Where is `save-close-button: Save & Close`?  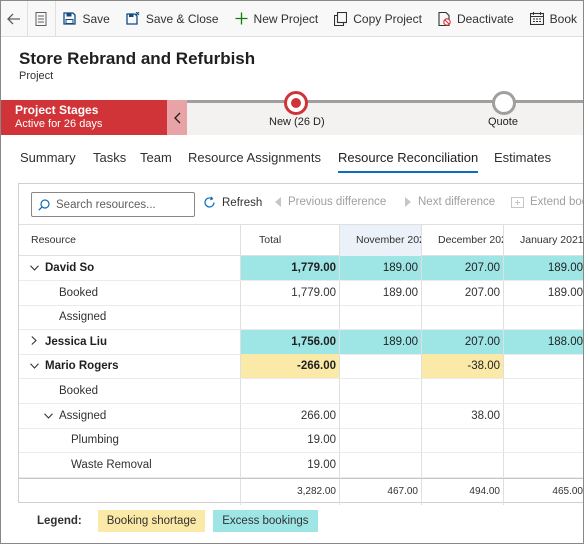 save-close-button: Save & Close is located at coordinates (172, 19).